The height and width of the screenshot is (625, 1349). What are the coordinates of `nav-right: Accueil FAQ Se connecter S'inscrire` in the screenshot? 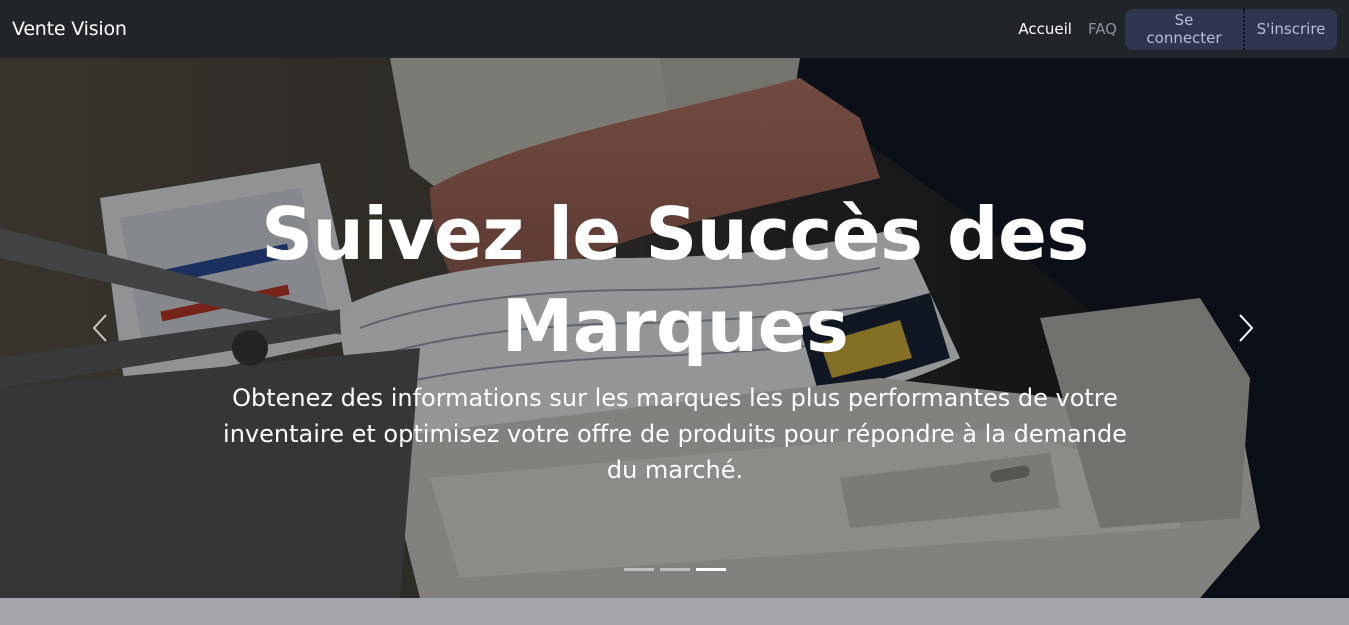 It's located at (1177, 29).